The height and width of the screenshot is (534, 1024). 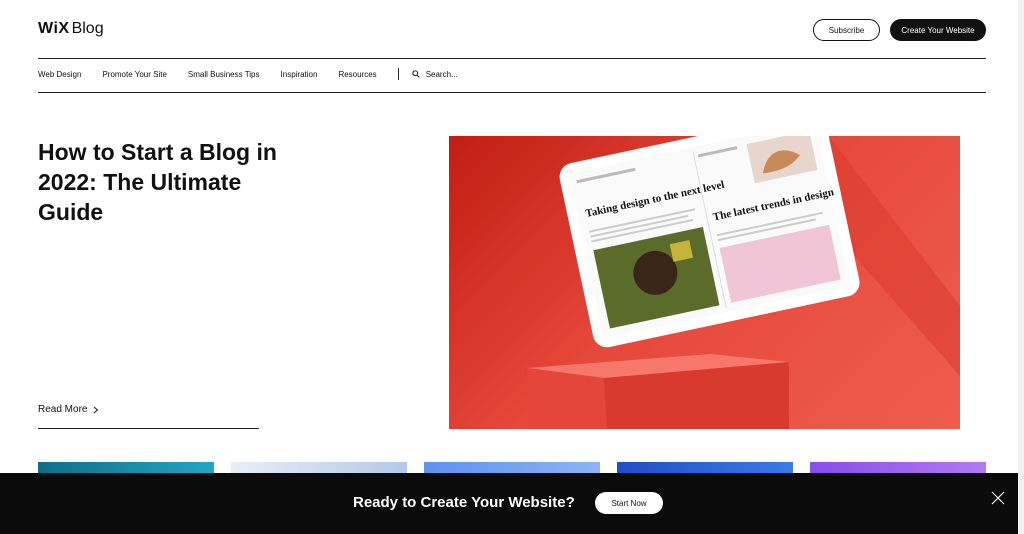 I want to click on nav-item-small-business-tips: Small Business Tips, so click(x=224, y=74).